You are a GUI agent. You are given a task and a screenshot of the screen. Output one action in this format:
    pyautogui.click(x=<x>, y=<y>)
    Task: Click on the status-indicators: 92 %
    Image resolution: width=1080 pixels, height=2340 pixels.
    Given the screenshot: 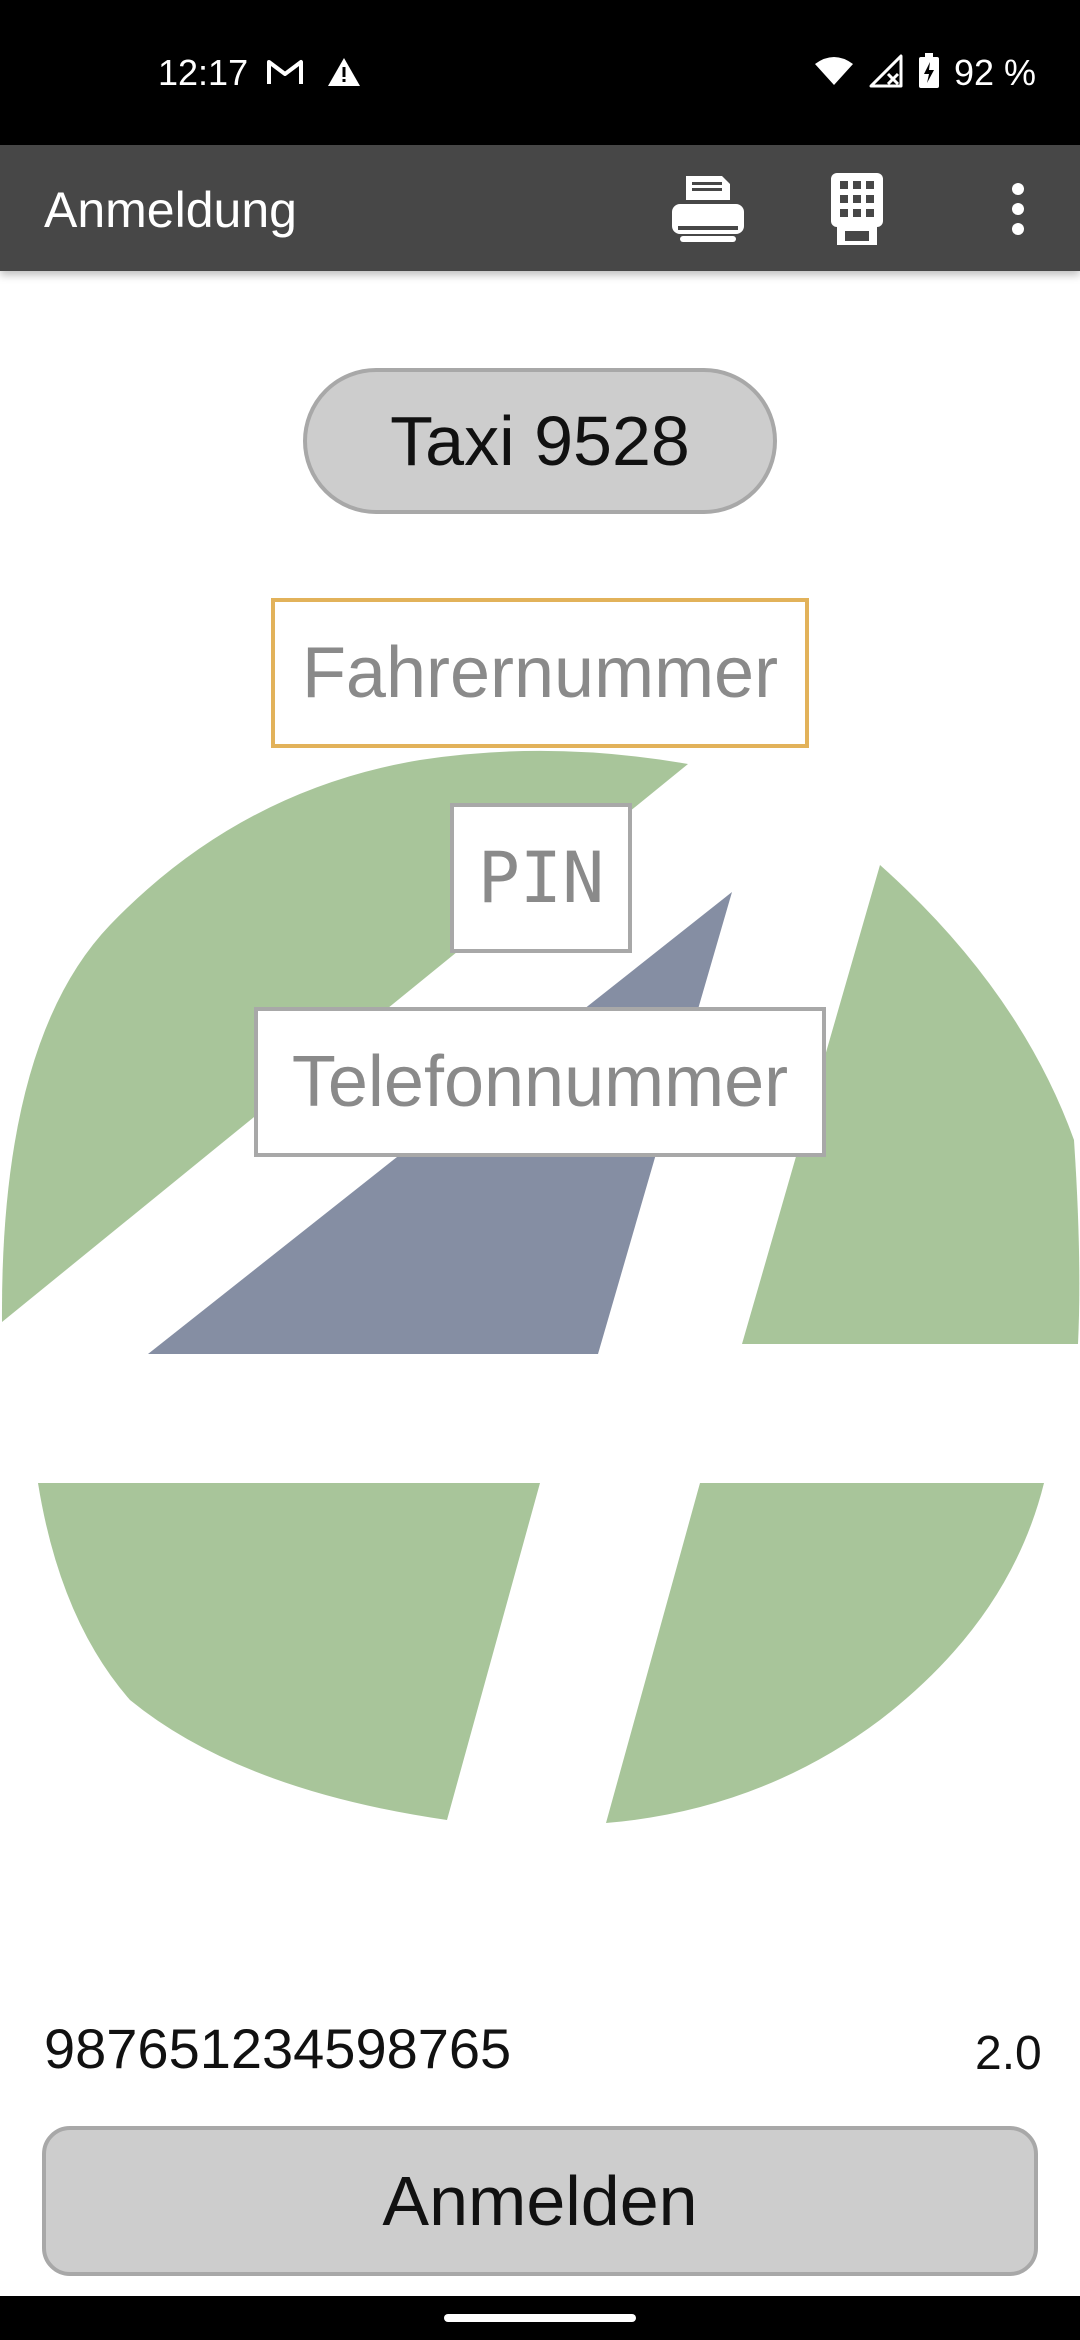 What is the action you would take?
    pyautogui.click(x=925, y=73)
    